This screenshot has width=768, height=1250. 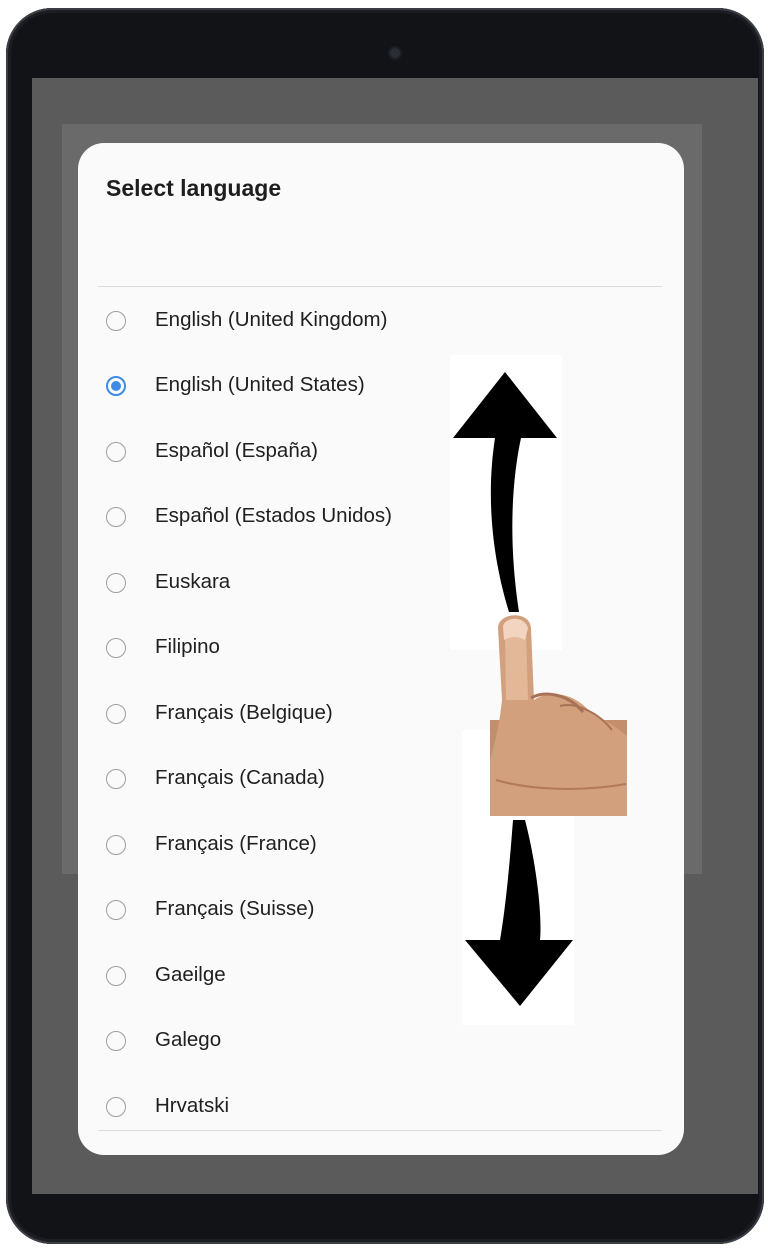 What do you see at coordinates (188, 1039) in the screenshot?
I see `language-label: Galego` at bounding box center [188, 1039].